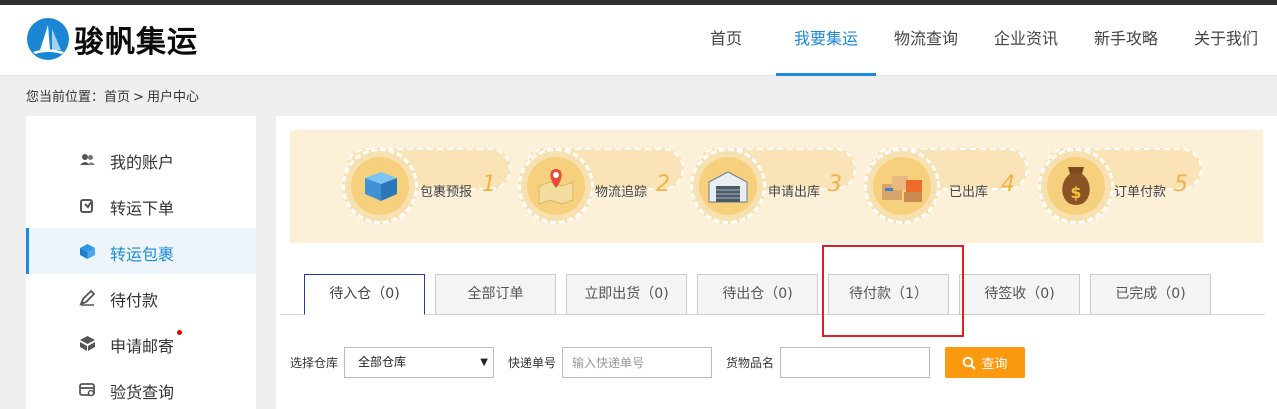  What do you see at coordinates (556, 187) in the screenshot?
I see `map-pin-icon` at bounding box center [556, 187].